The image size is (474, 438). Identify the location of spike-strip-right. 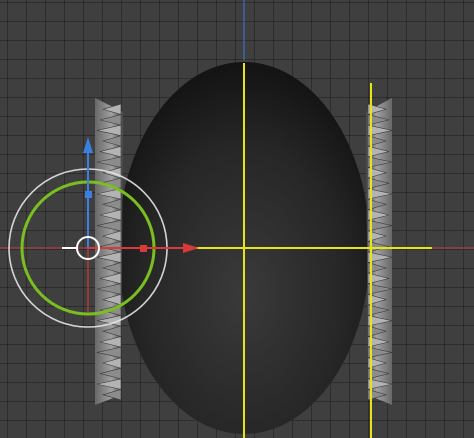
(379, 251).